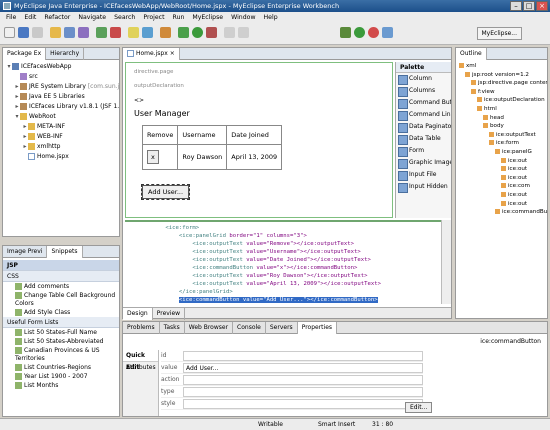  I want to click on menu-window: Window, so click(243, 17).